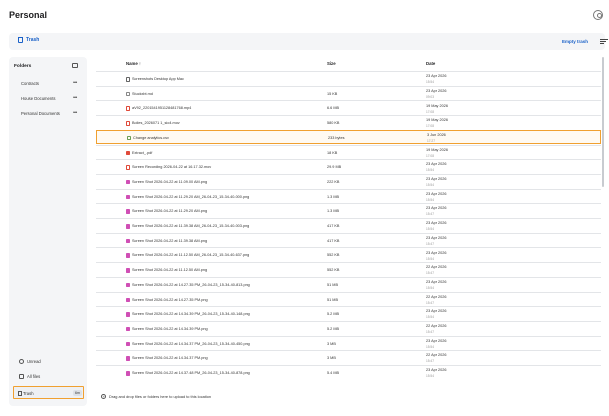 The image size is (609, 416). What do you see at coordinates (436, 267) in the screenshot?
I see `file-date: 22 Apr 2026` at bounding box center [436, 267].